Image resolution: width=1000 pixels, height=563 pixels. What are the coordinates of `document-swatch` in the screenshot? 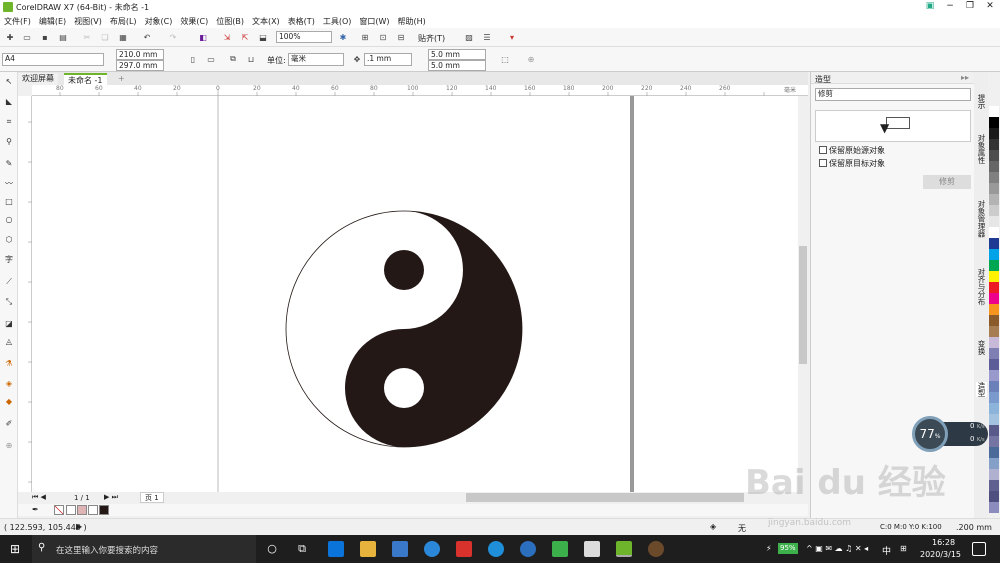 It's located at (104, 510).